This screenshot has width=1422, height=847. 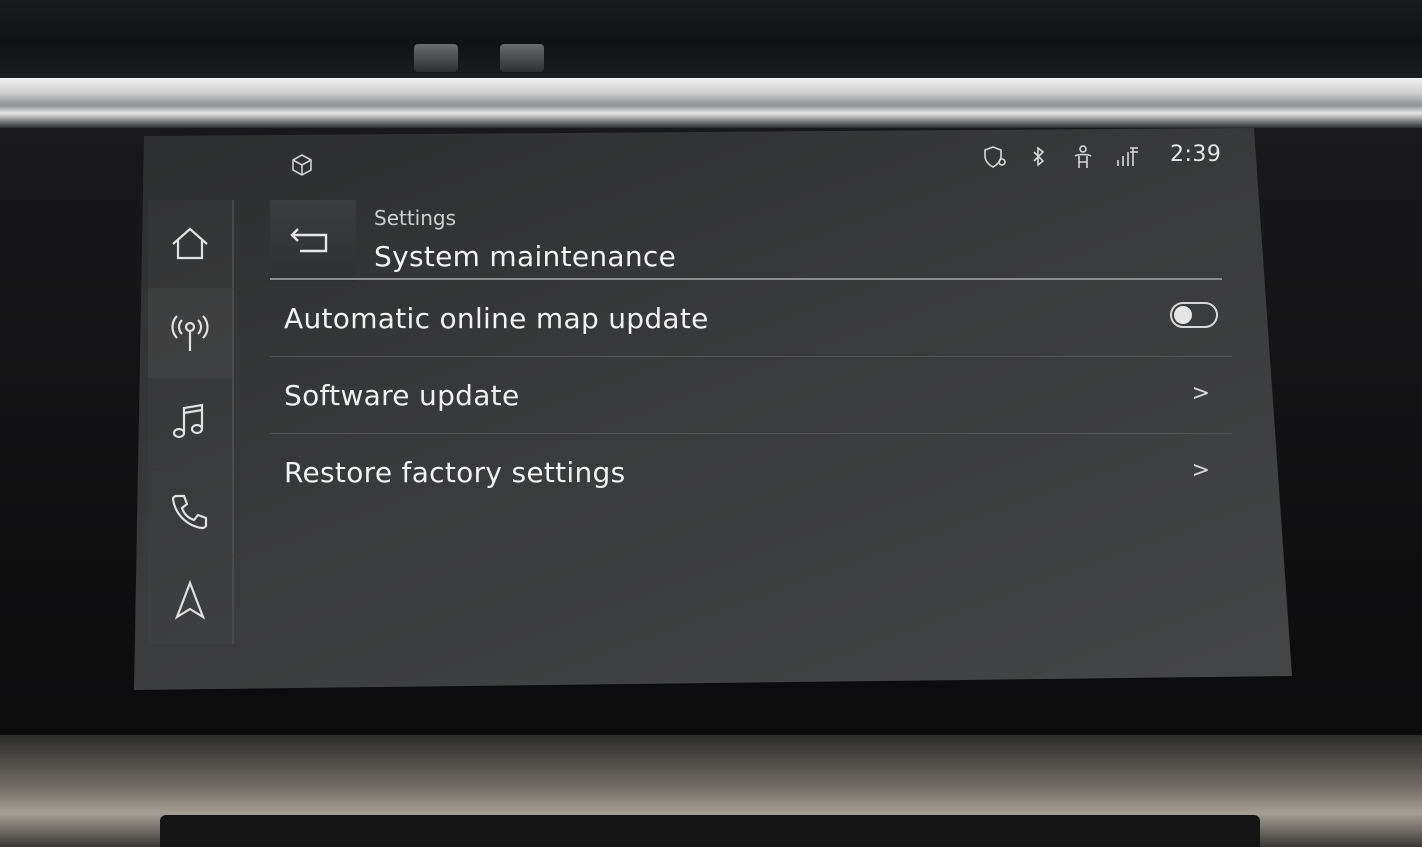 I want to click on rail-item-navigation, so click(x=191, y=600).